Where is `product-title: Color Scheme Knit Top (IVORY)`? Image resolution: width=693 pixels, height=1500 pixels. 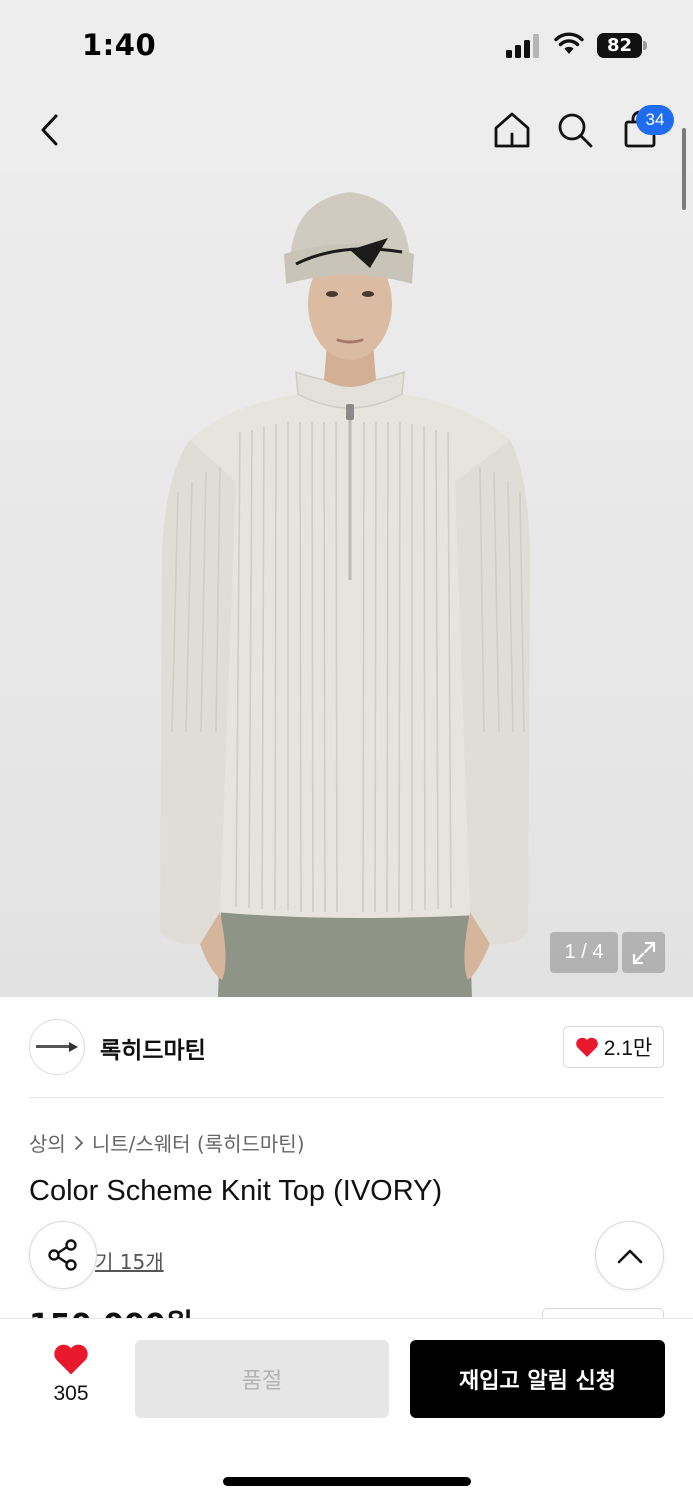 product-title: Color Scheme Knit Top (IVORY) is located at coordinates (236, 1191).